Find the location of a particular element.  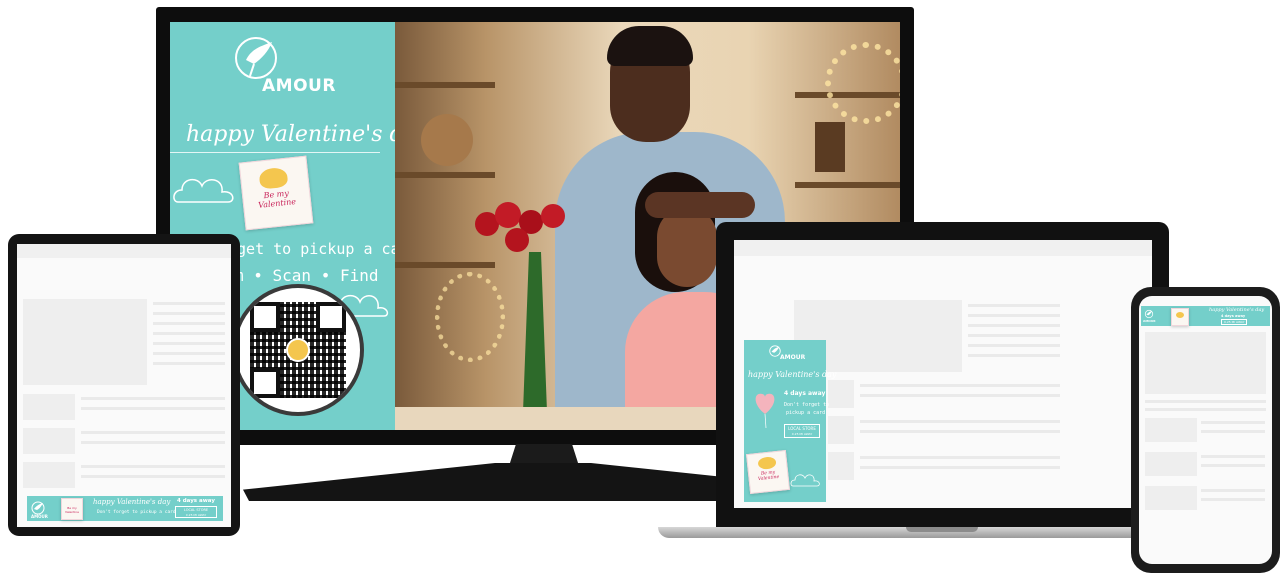

headline: happy Valentine's day is located at coordinates (290, 134).